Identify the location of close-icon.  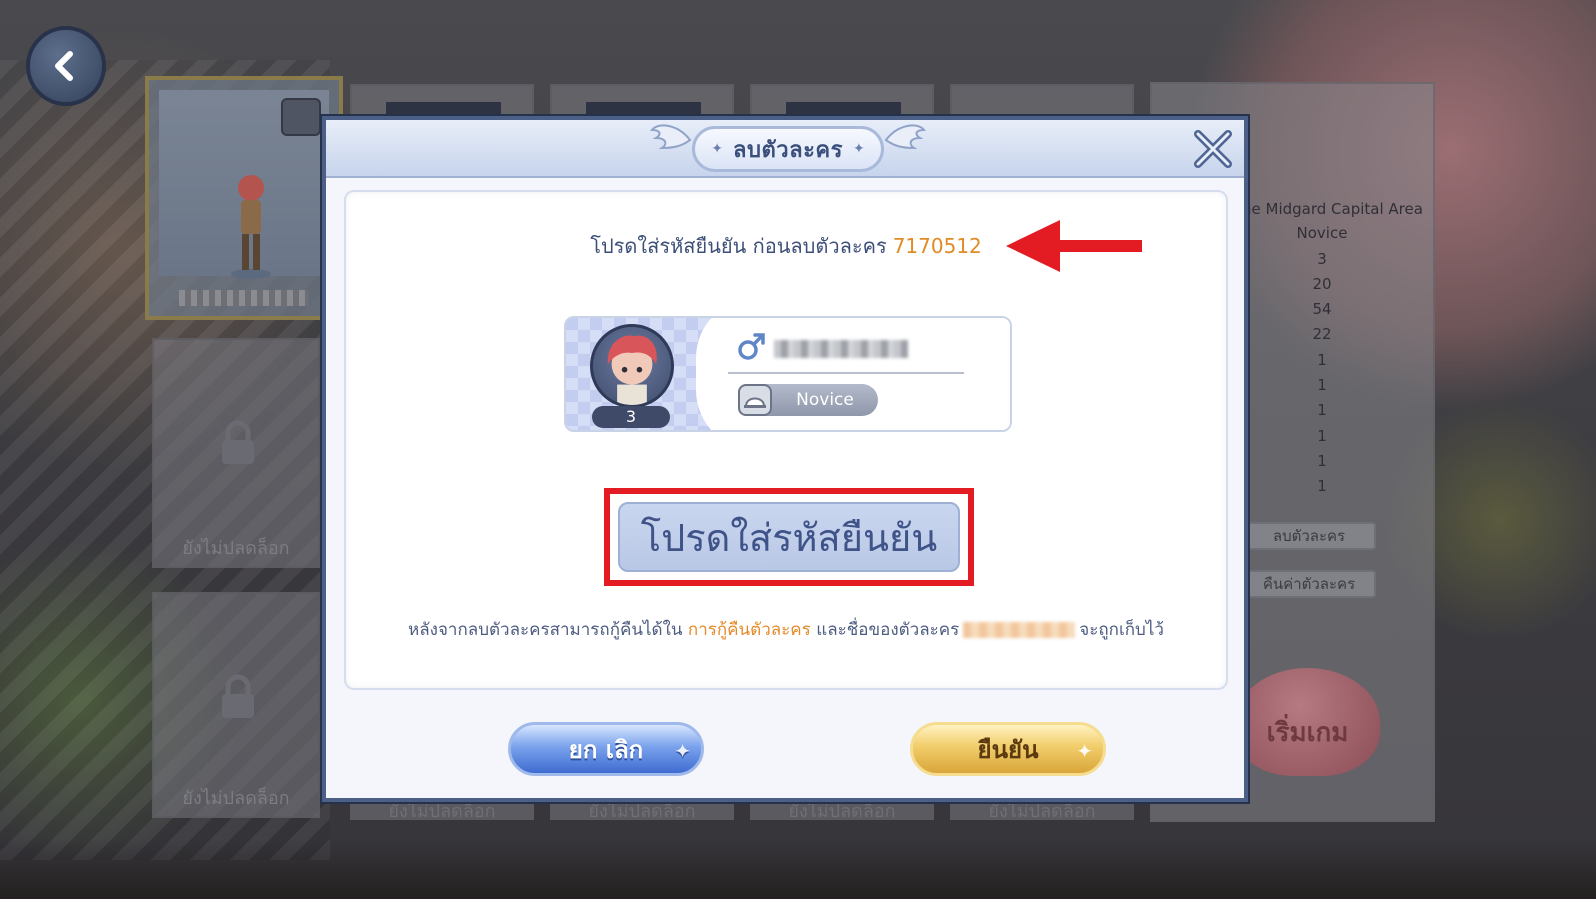
(1213, 149).